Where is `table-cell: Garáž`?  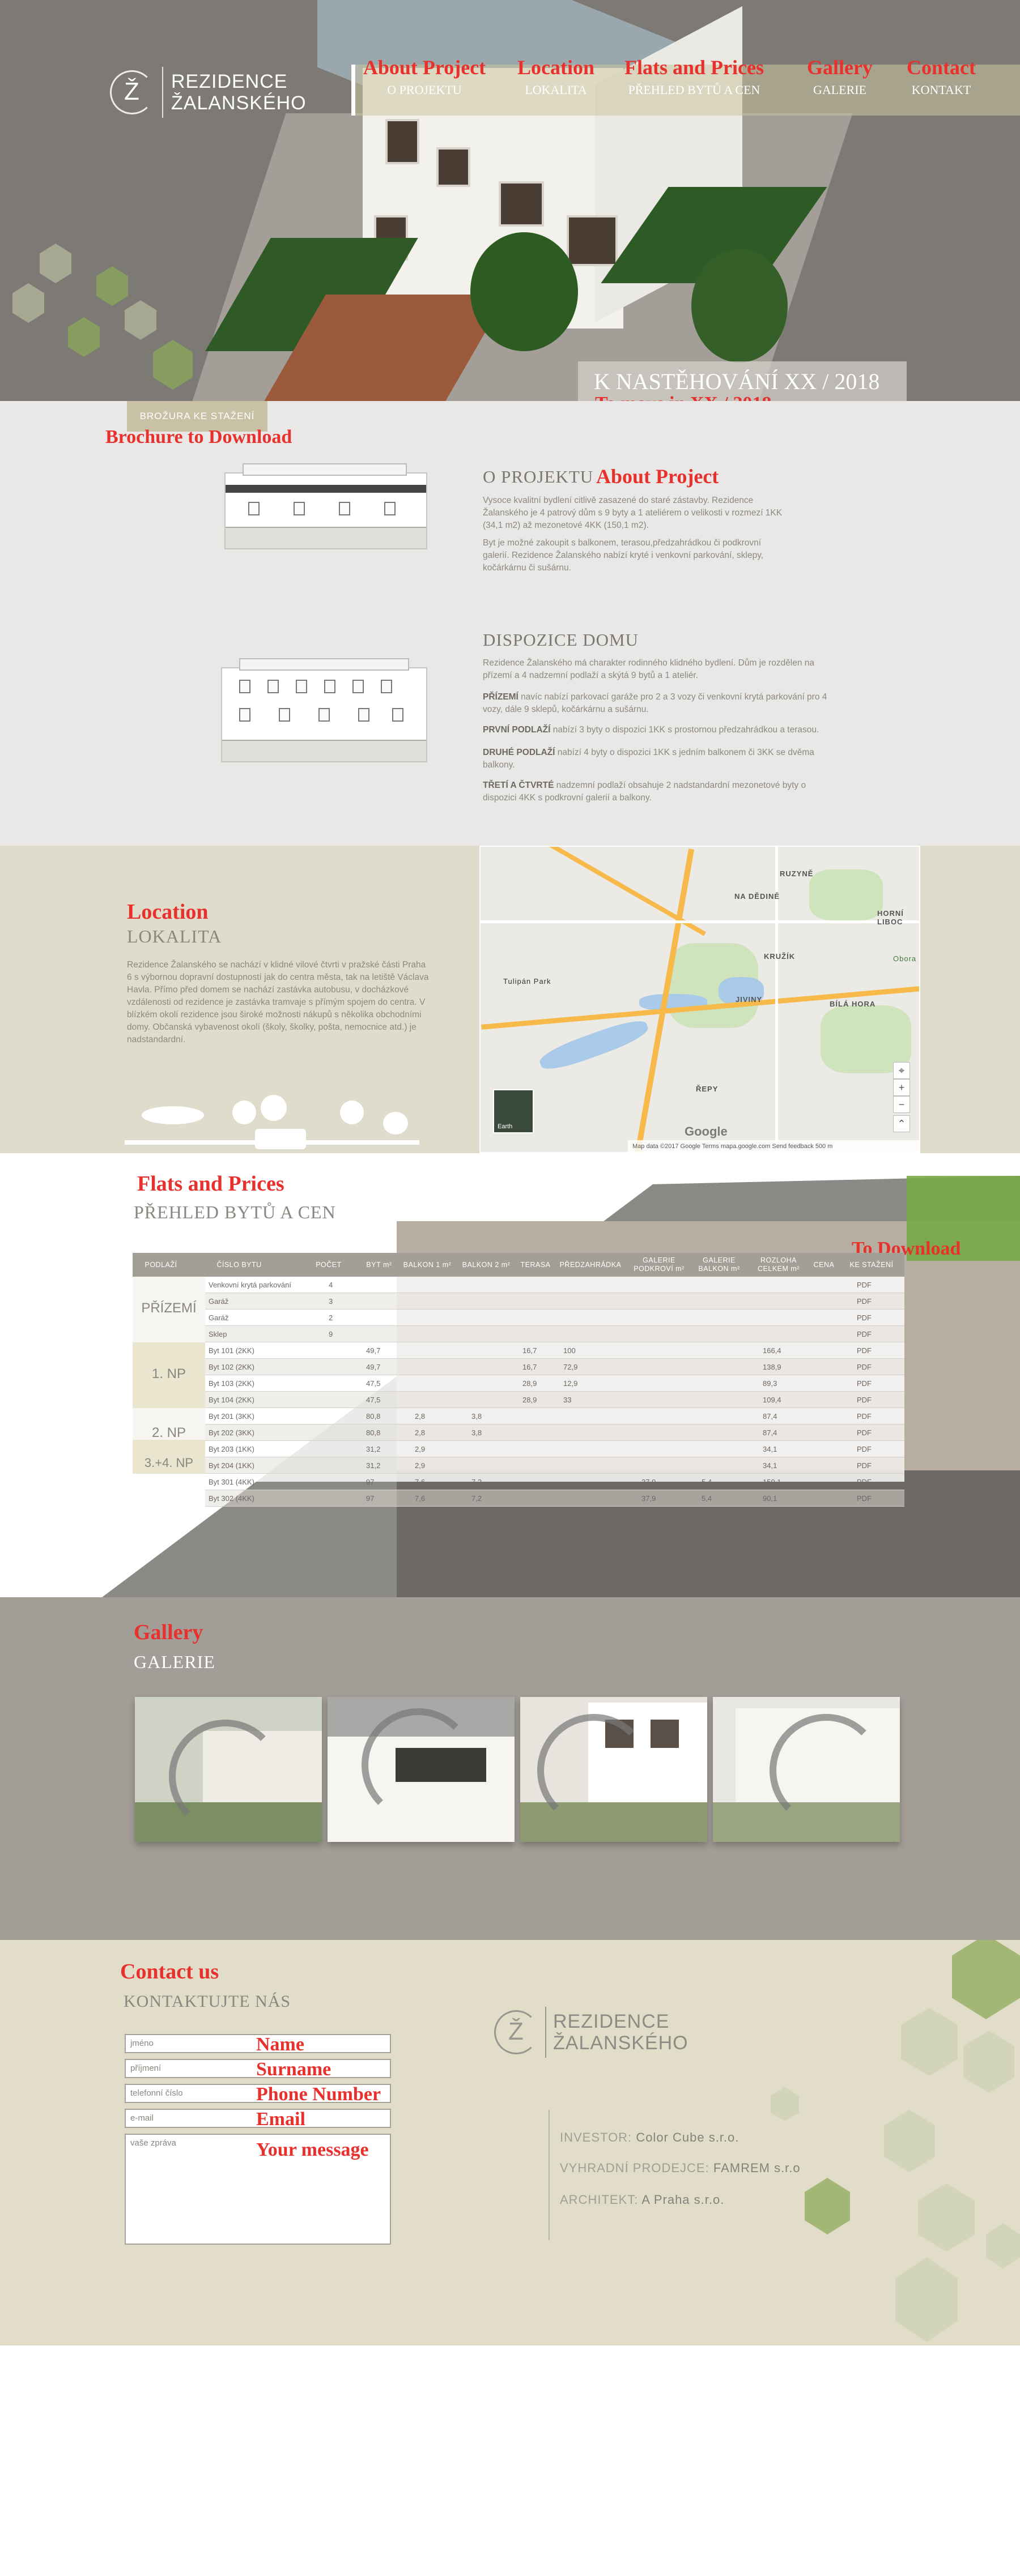 table-cell: Garáž is located at coordinates (219, 1317).